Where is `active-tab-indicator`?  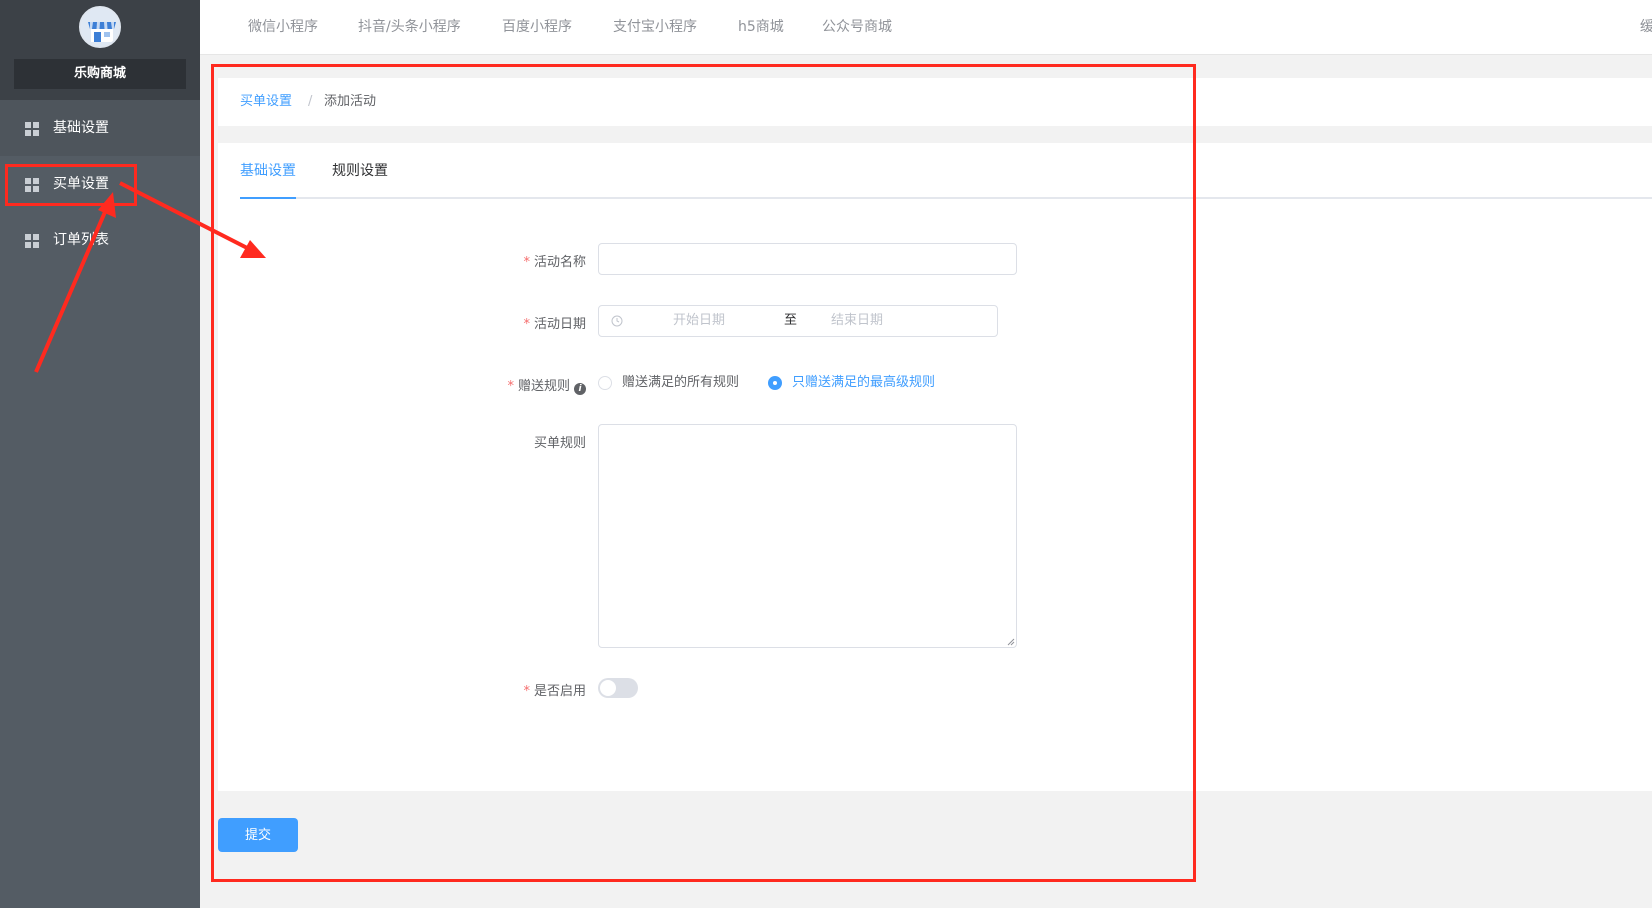 active-tab-indicator is located at coordinates (268, 198).